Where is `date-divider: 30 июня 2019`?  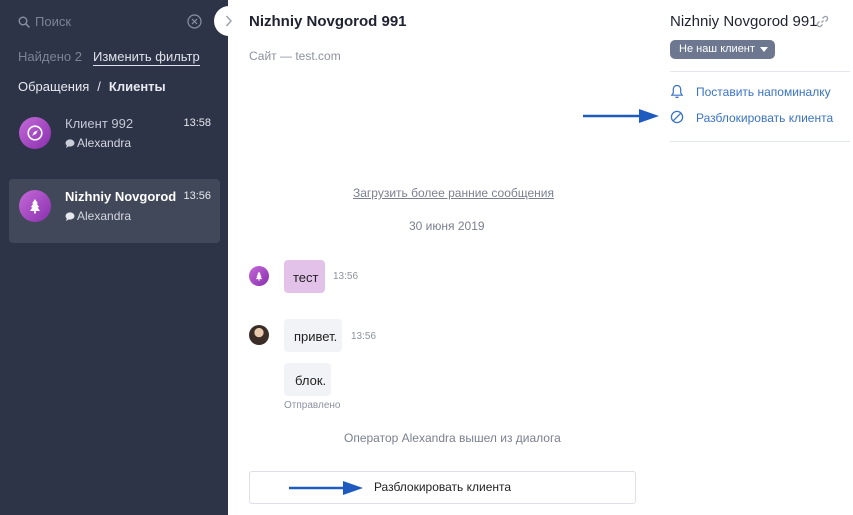
date-divider: 30 июня 2019 is located at coordinates (447, 226).